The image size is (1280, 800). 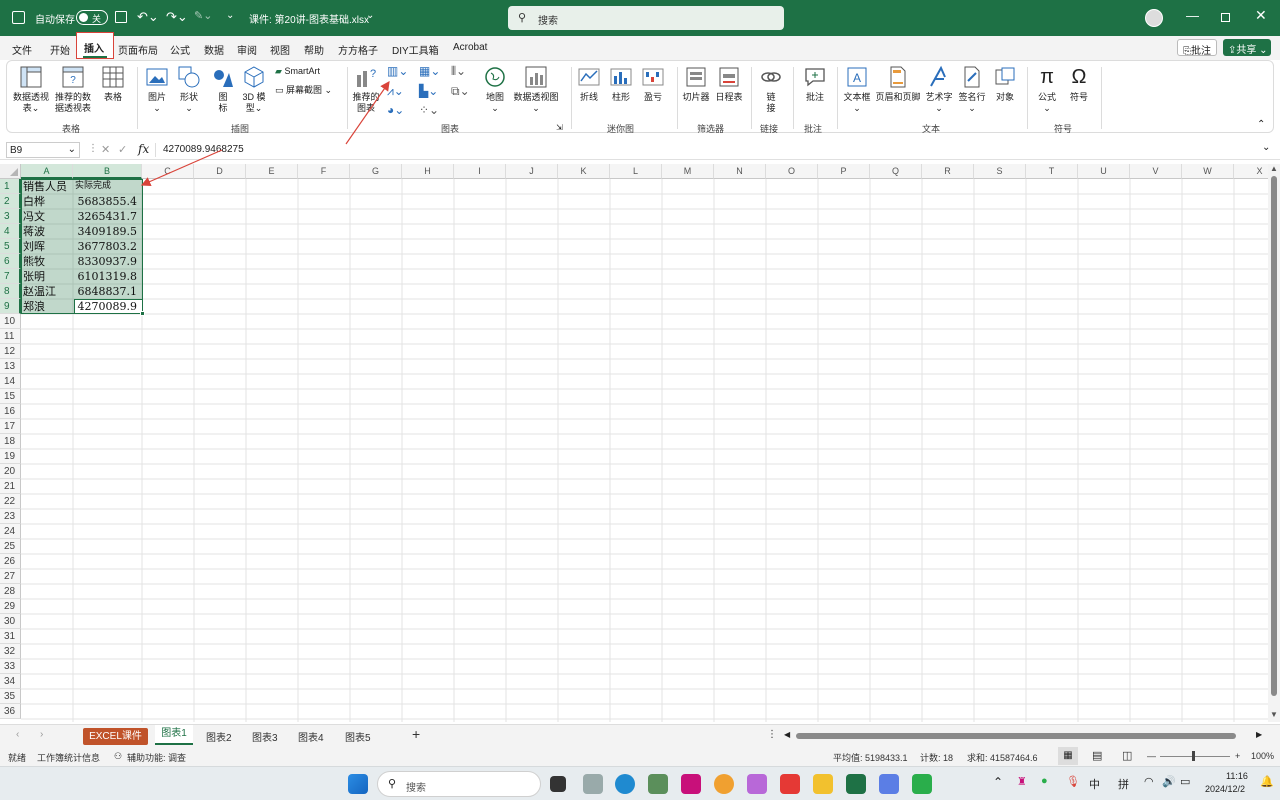 What do you see at coordinates (10, 666) in the screenshot?
I see `row-header-33: 33` at bounding box center [10, 666].